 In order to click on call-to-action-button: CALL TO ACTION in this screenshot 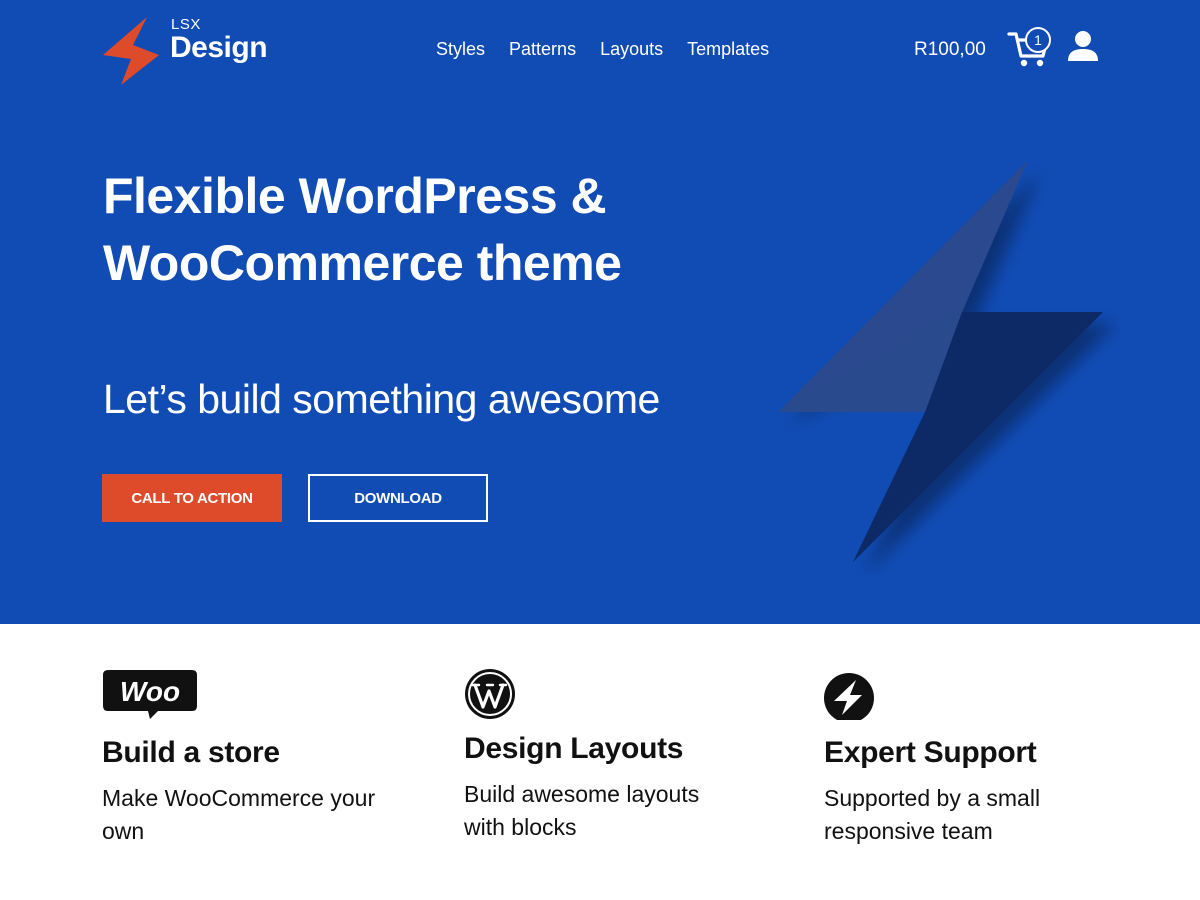, I will do `click(192, 498)`.